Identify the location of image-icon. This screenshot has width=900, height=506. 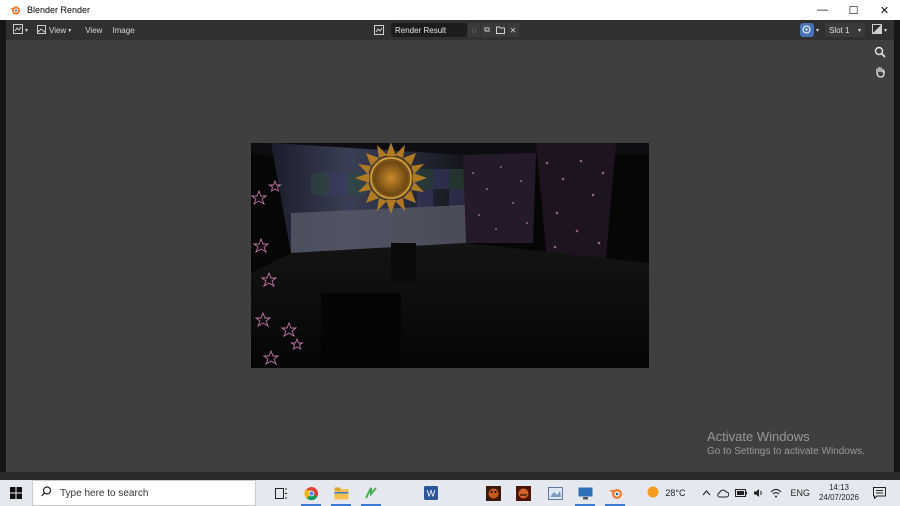
(41, 30).